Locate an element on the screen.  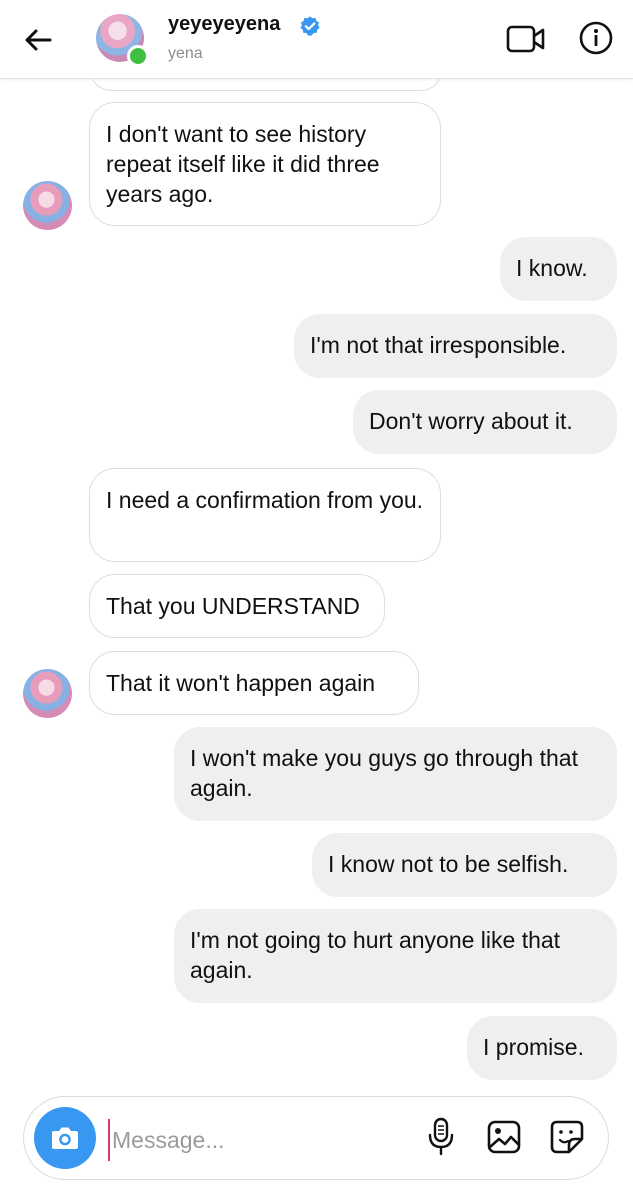
sticker-icon is located at coordinates (567, 1137).